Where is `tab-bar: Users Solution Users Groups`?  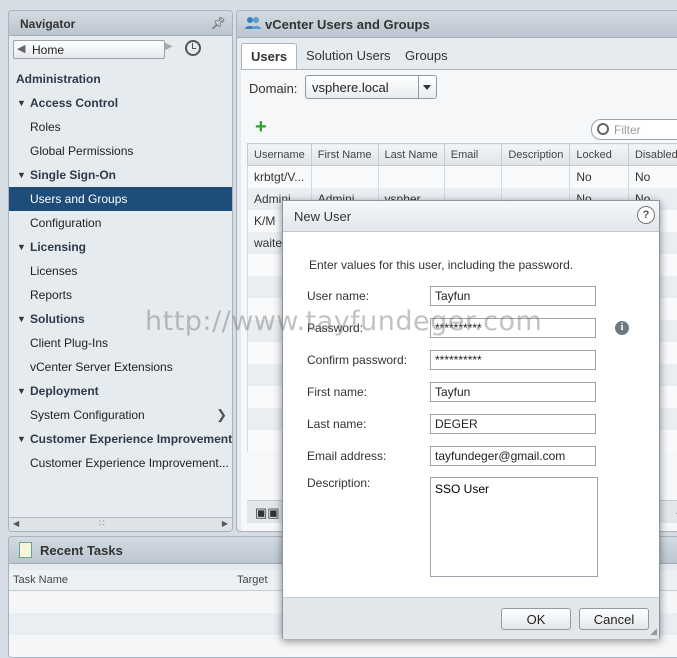 tab-bar: Users Solution Users Groups is located at coordinates (459, 56).